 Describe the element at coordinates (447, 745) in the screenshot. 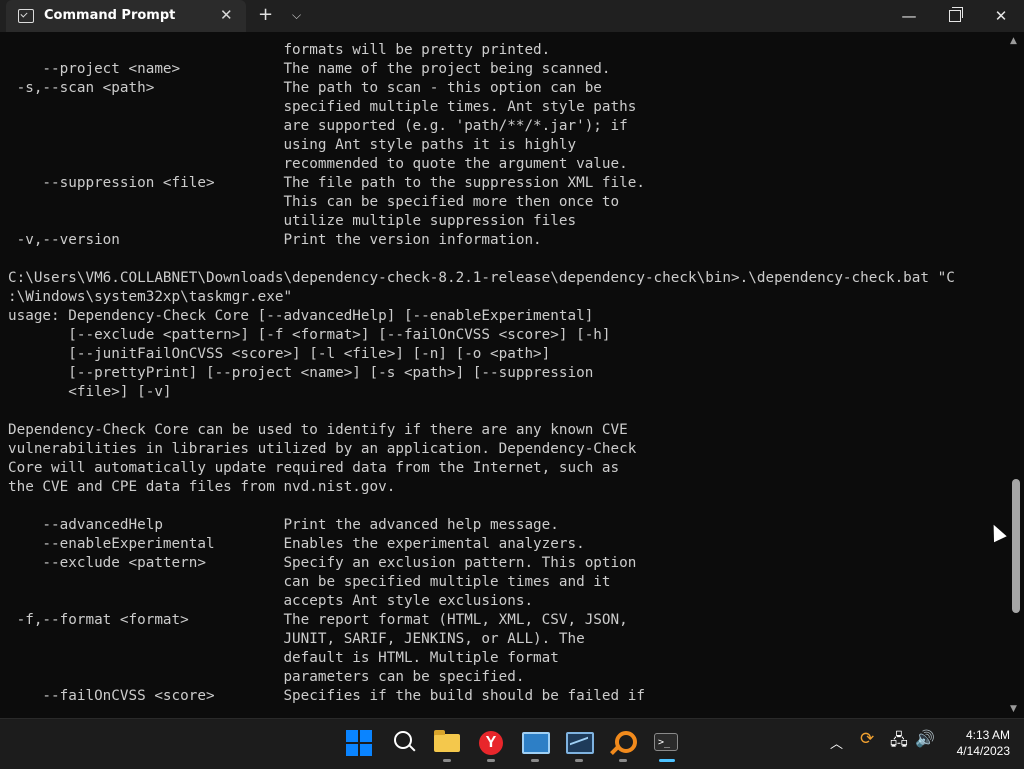

I see `file-explorer-icon` at that location.